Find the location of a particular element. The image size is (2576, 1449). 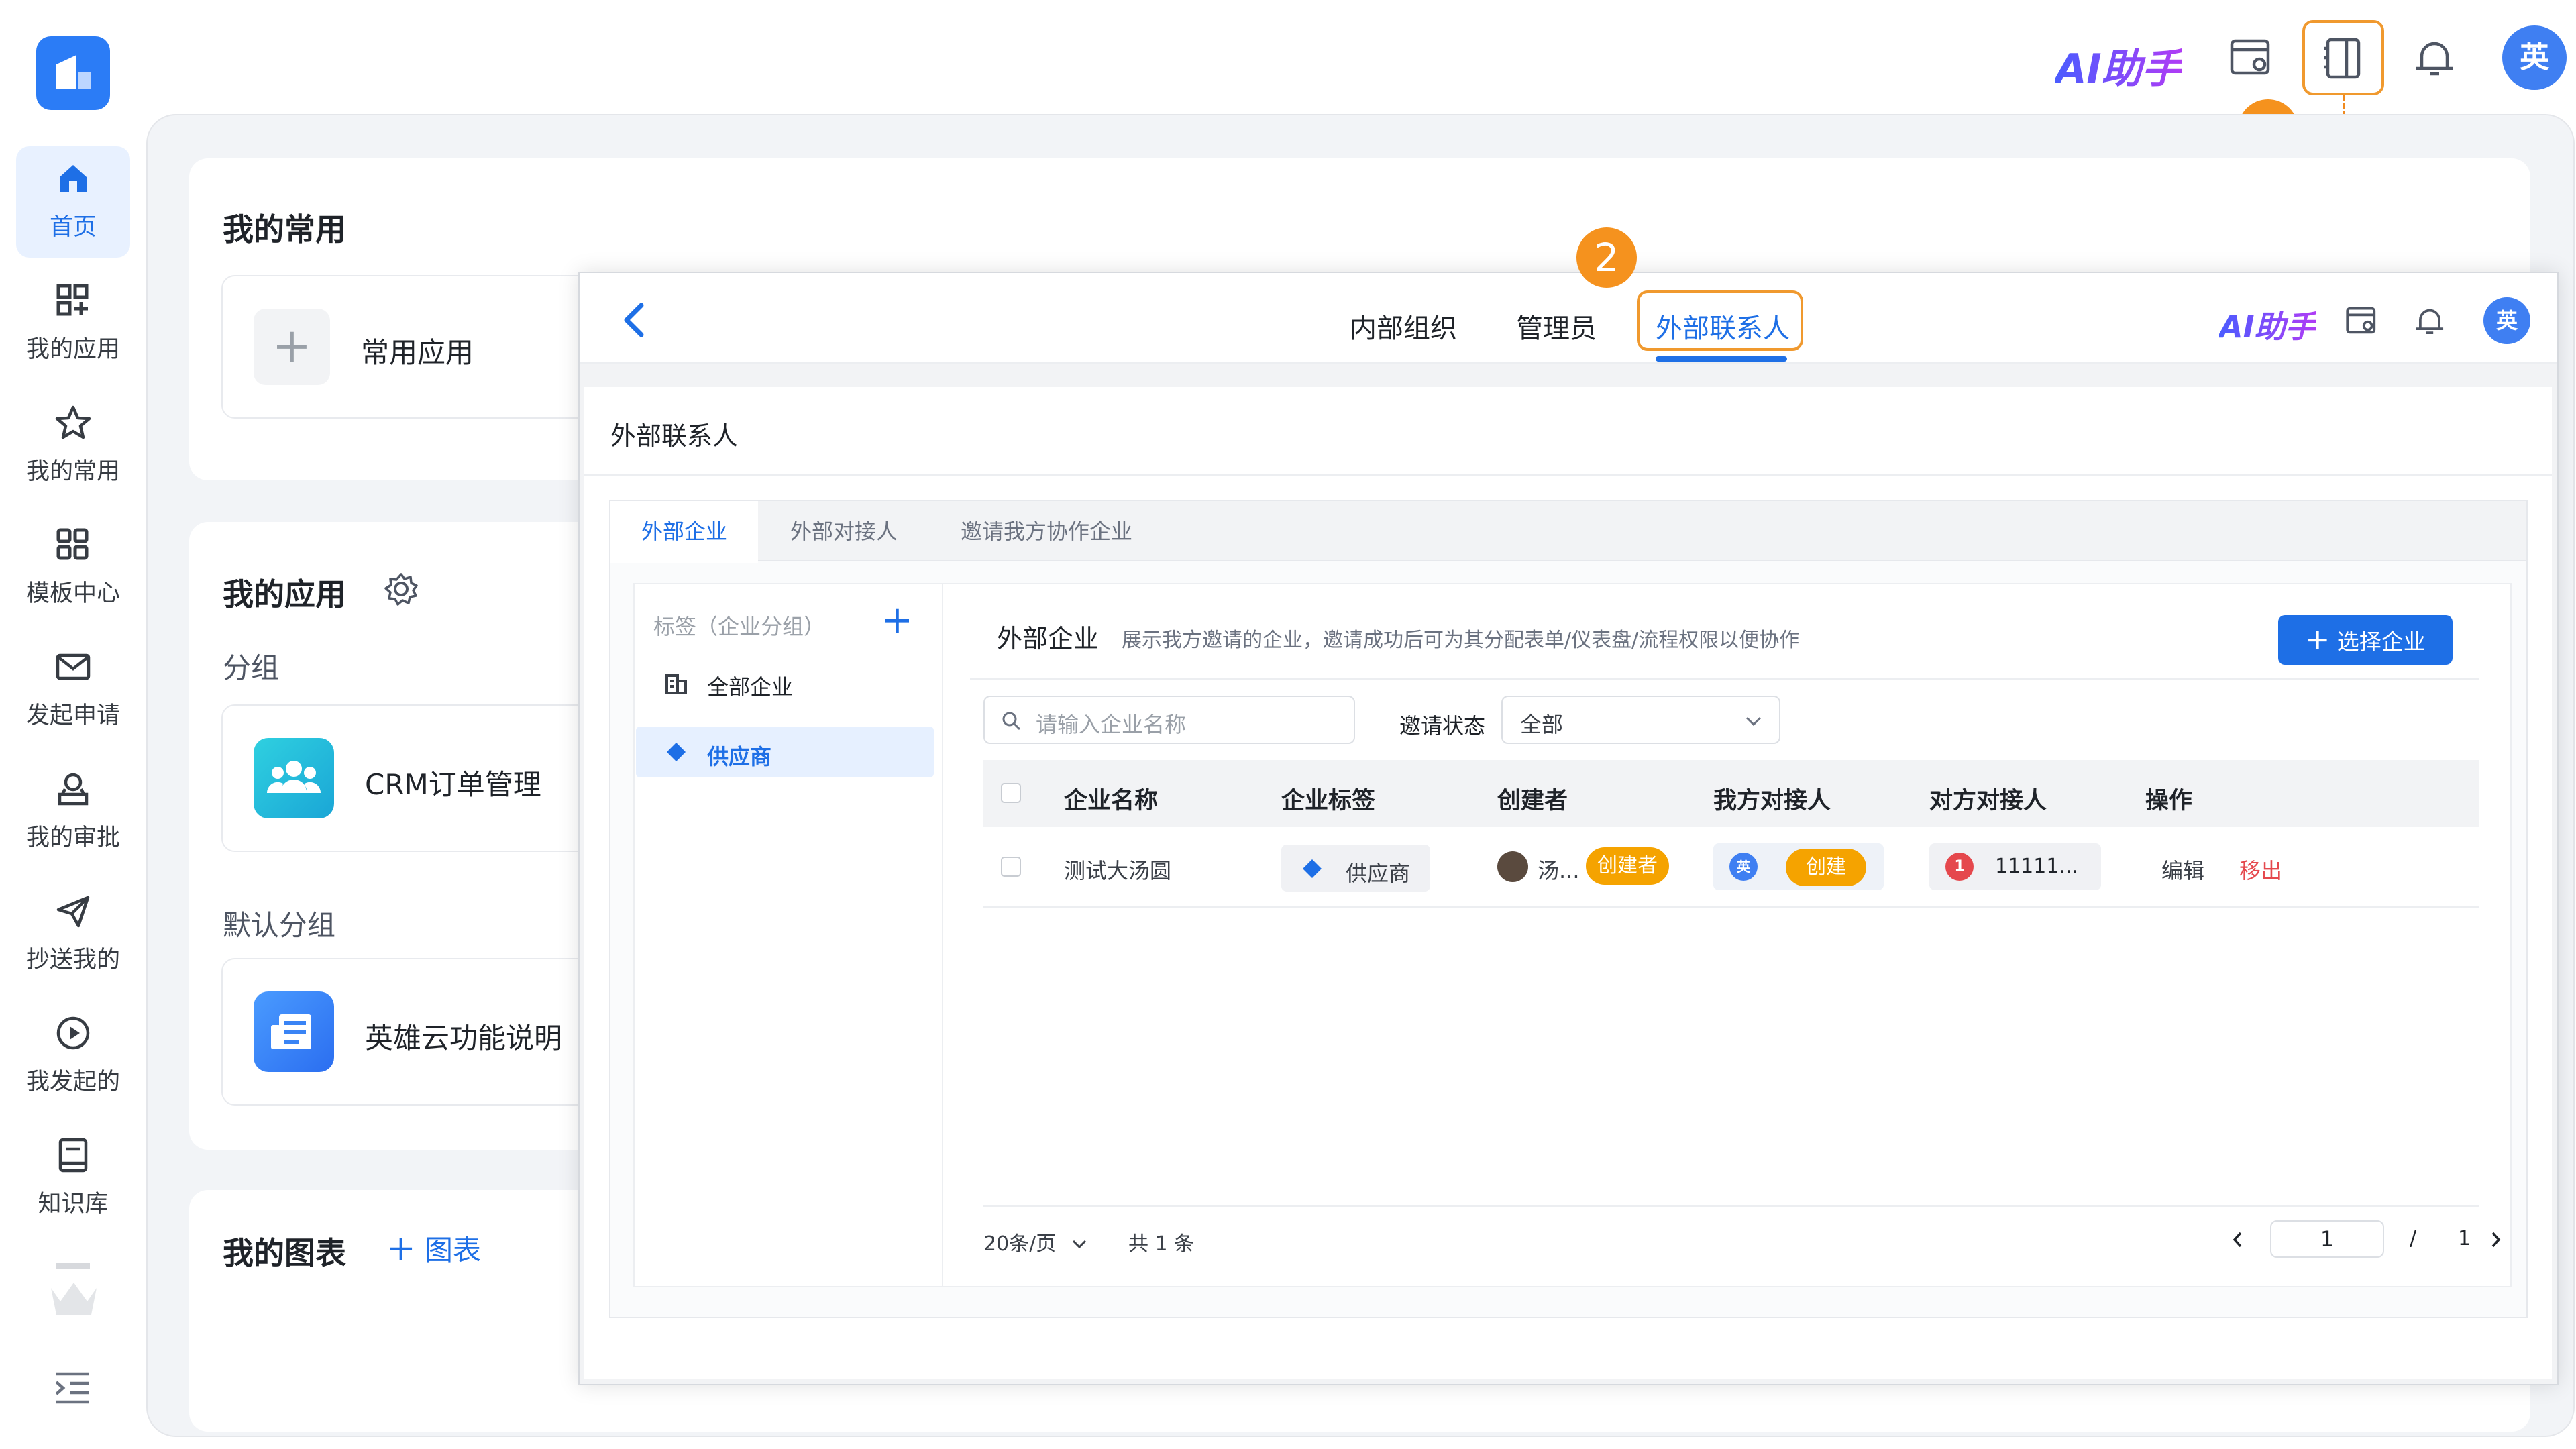

tag-sidebar: 标签（企业分组） + 全部企业 供应商 is located at coordinates (789, 935).